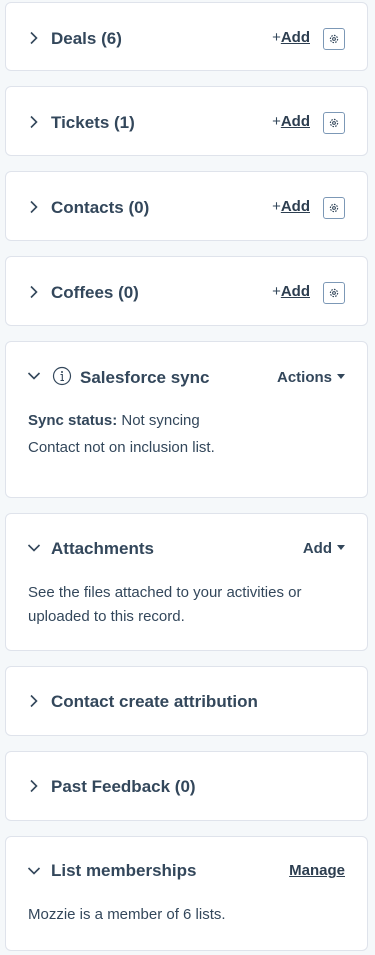 The image size is (375, 955). I want to click on coffees-title: Coffees (0), so click(95, 292).